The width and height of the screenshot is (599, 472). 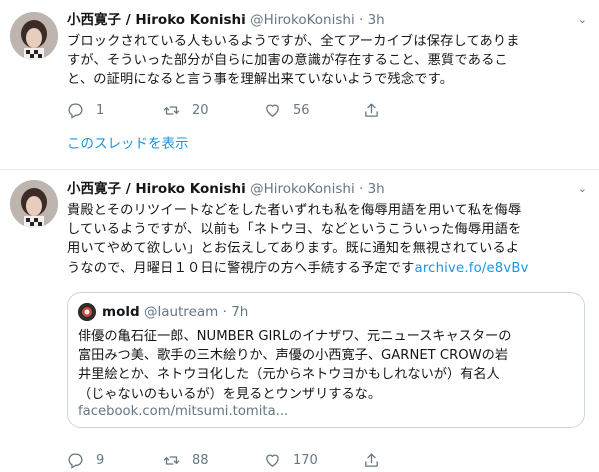 I want to click on quoted-text-line: 富田みつ美、歌手の三木絵りか、声優の小西寛子、GARNET CROWの岩, so click(x=293, y=356).